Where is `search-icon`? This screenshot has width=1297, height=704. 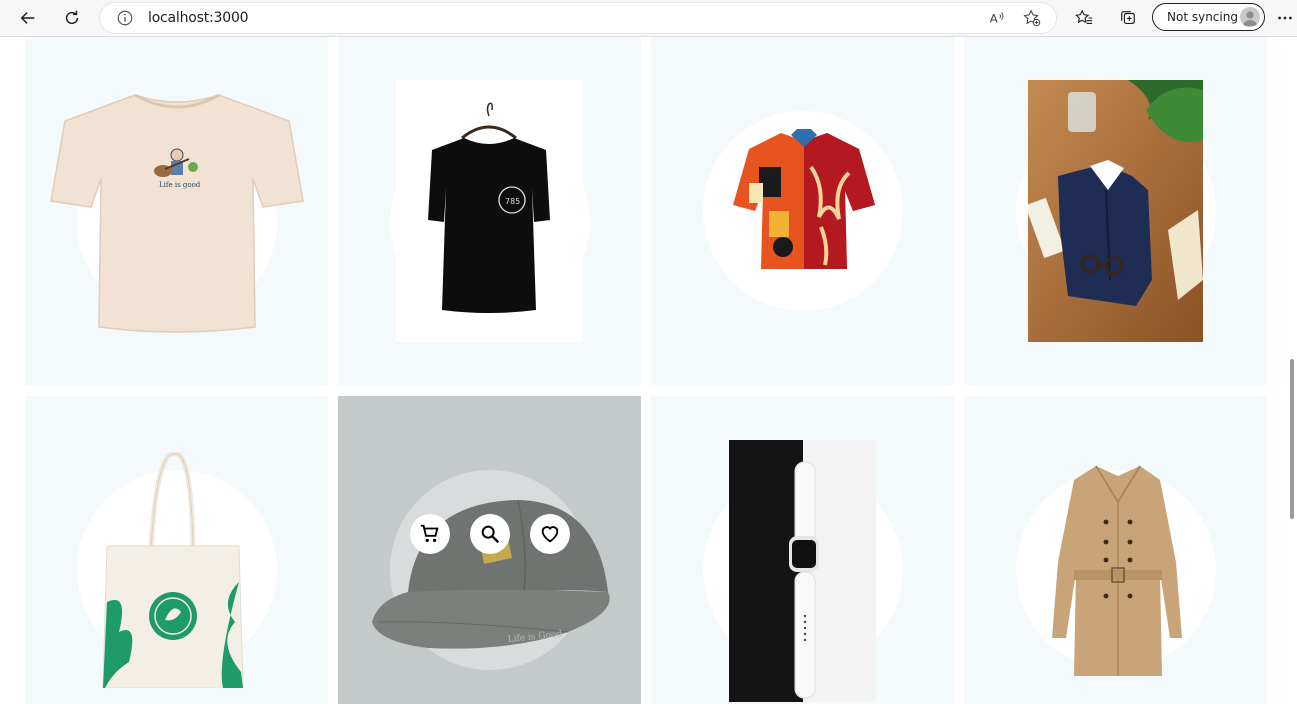 search-icon is located at coordinates (490, 534).